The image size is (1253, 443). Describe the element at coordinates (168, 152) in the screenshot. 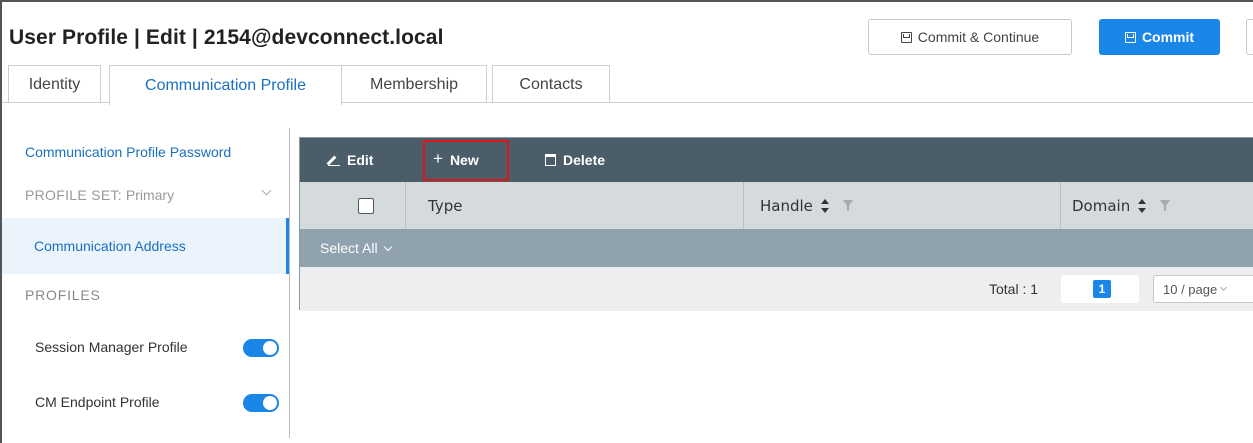

I see `communication-profile-password-link: Communication Profile Password` at that location.